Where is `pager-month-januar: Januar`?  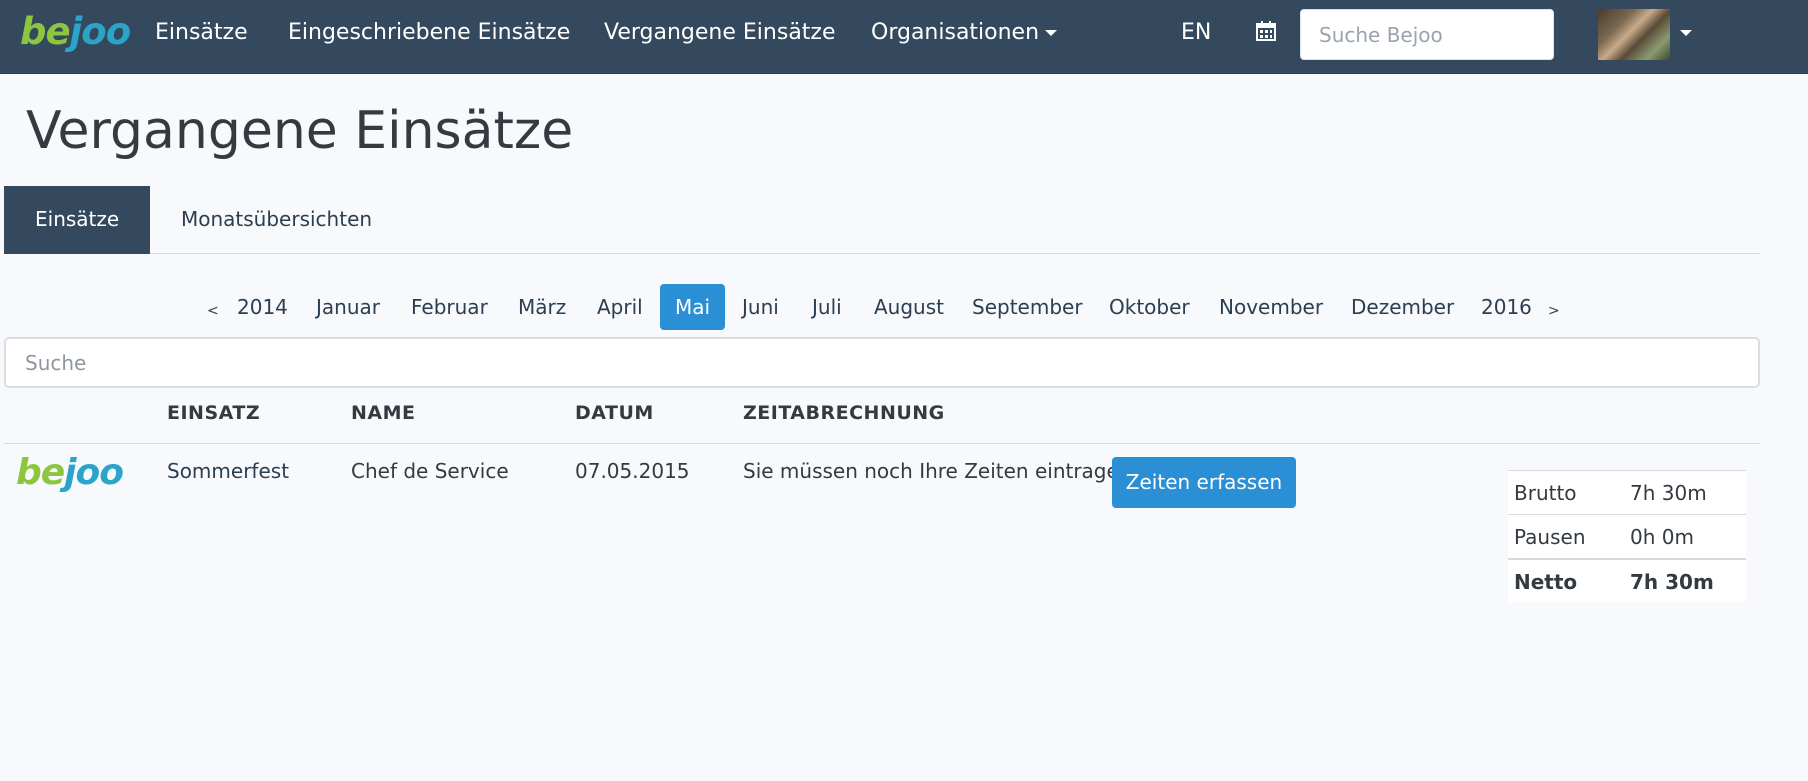
pager-month-januar: Januar is located at coordinates (348, 307).